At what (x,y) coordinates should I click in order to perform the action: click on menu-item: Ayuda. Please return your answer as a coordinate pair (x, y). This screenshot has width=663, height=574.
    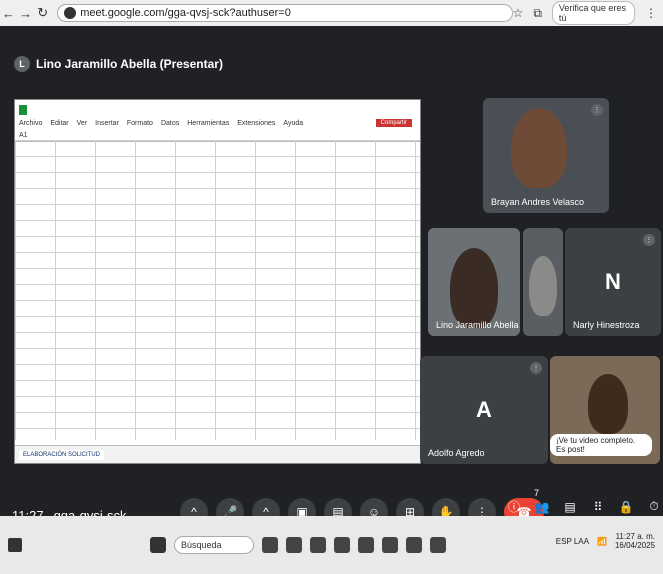
    Looking at the image, I should click on (293, 123).